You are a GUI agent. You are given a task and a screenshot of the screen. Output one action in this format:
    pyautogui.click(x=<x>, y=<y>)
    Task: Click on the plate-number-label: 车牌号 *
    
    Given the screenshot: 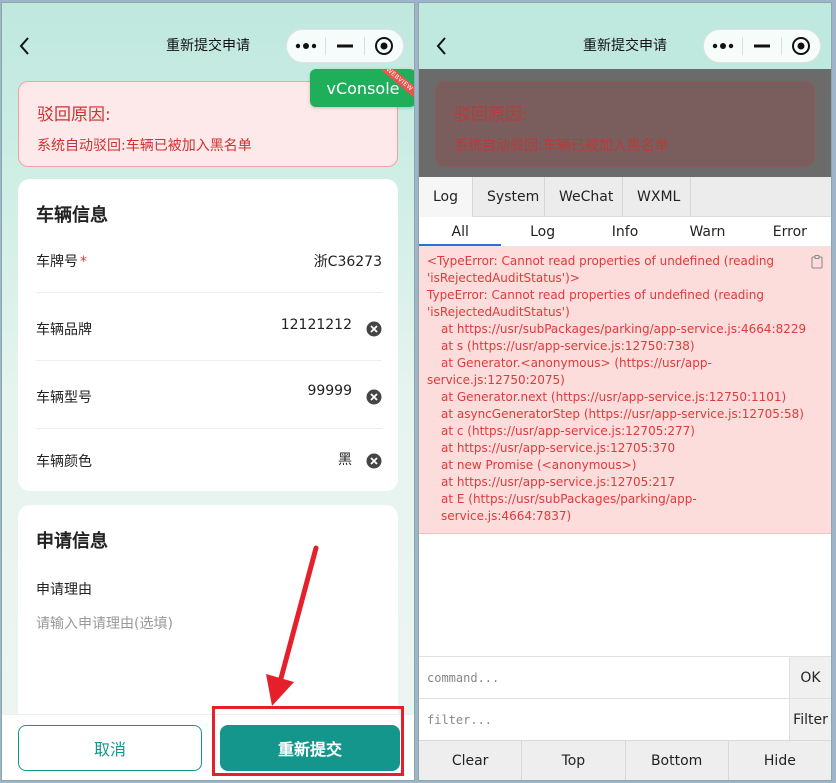 What is the action you would take?
    pyautogui.click(x=61, y=262)
    